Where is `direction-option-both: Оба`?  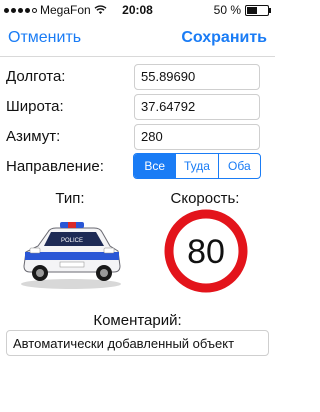 direction-option-both: Оба is located at coordinates (238, 166).